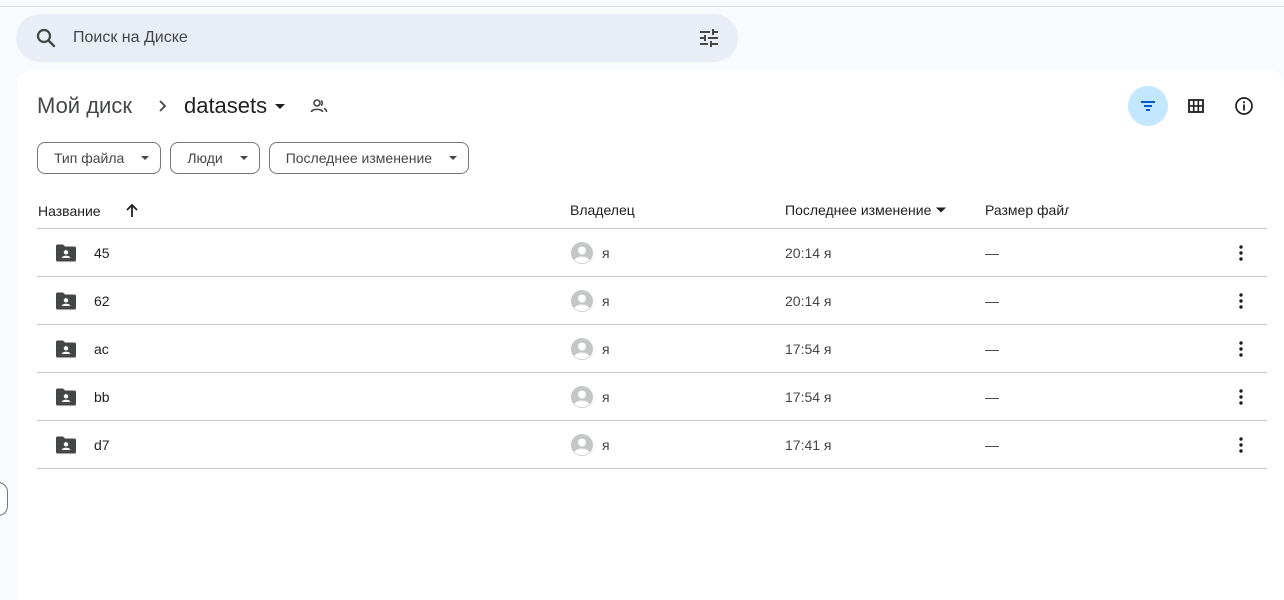  I want to click on search-bar: Поиск на Диске, so click(377, 38).